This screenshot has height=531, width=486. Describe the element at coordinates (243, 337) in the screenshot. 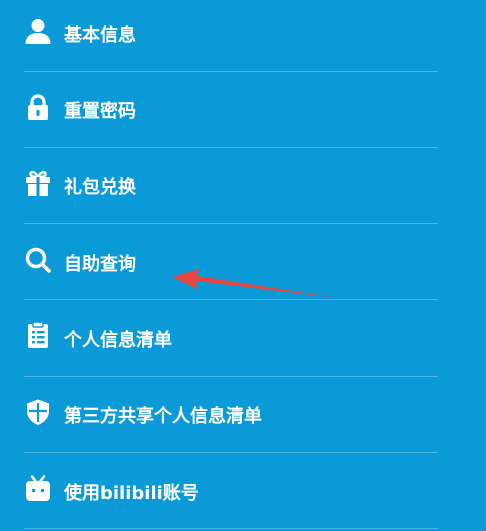

I see `menu-item-personal-info-list: 个人信息清单` at that location.